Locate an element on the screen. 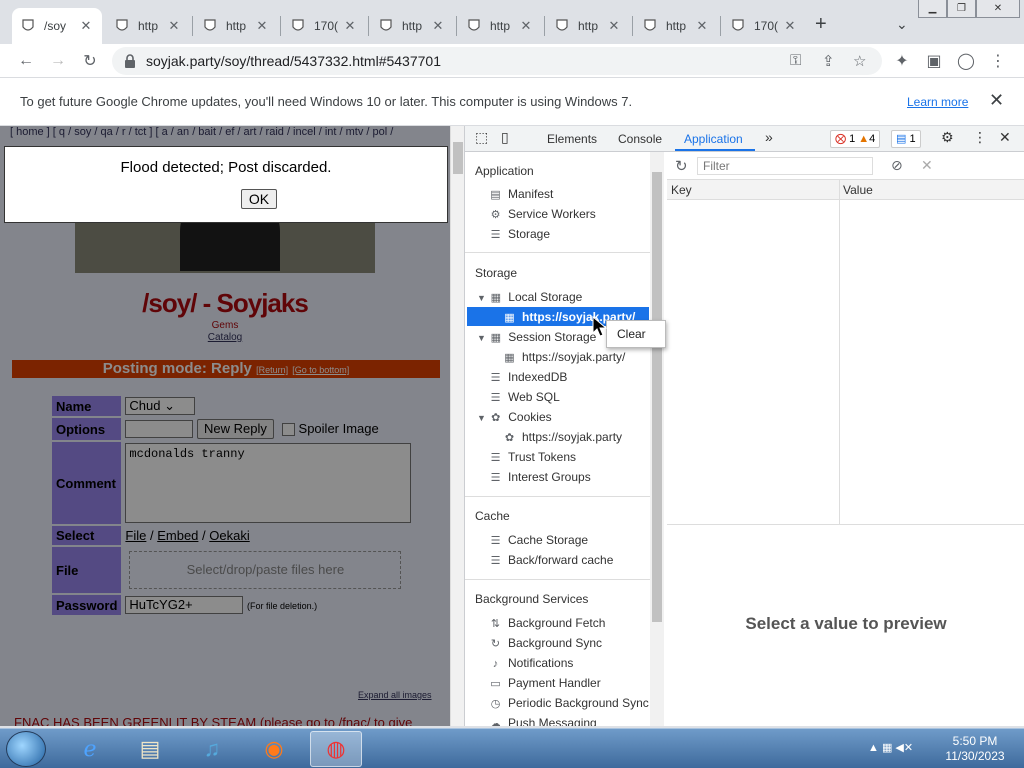  sidebar-item-bfcache: ☰ Back/forward cache is located at coordinates (551, 560).